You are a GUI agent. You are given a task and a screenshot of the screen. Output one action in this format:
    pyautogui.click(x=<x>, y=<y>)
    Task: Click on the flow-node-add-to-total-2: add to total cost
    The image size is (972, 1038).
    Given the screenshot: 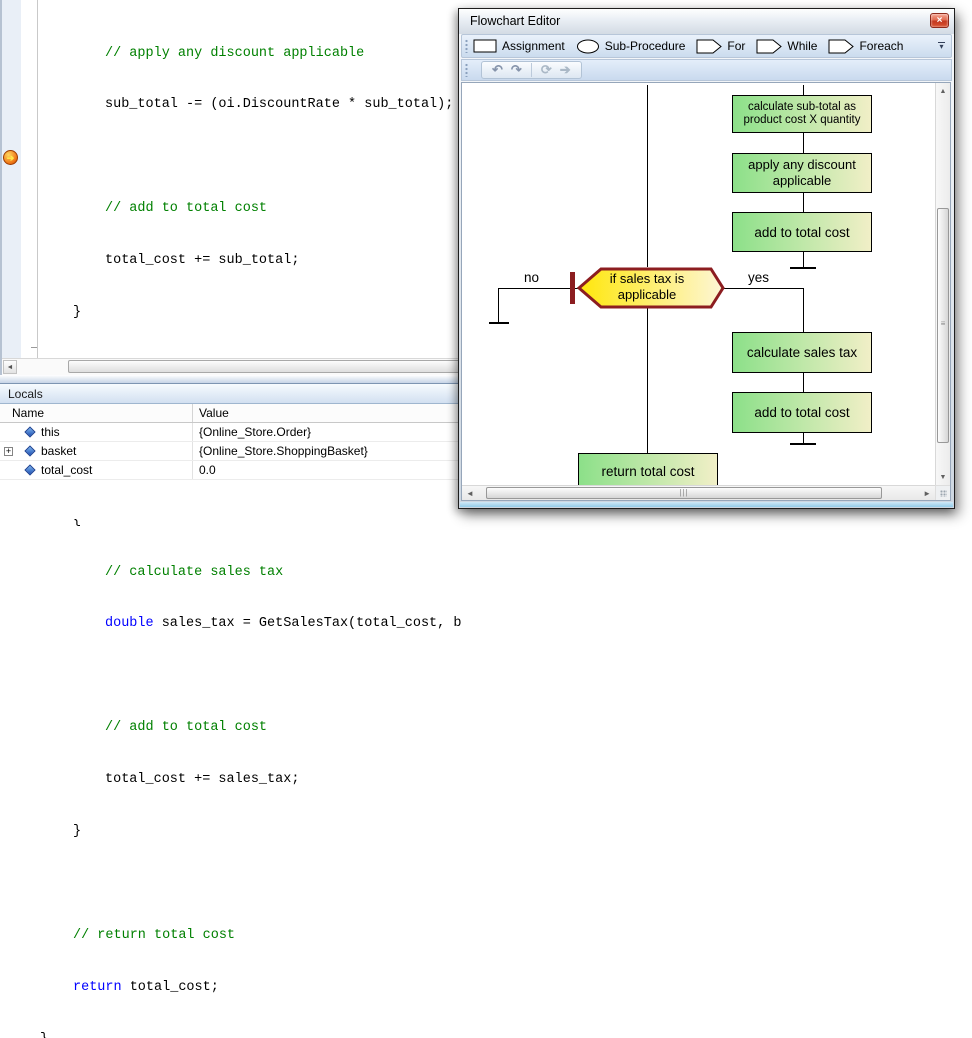 What is the action you would take?
    pyautogui.click(x=802, y=412)
    